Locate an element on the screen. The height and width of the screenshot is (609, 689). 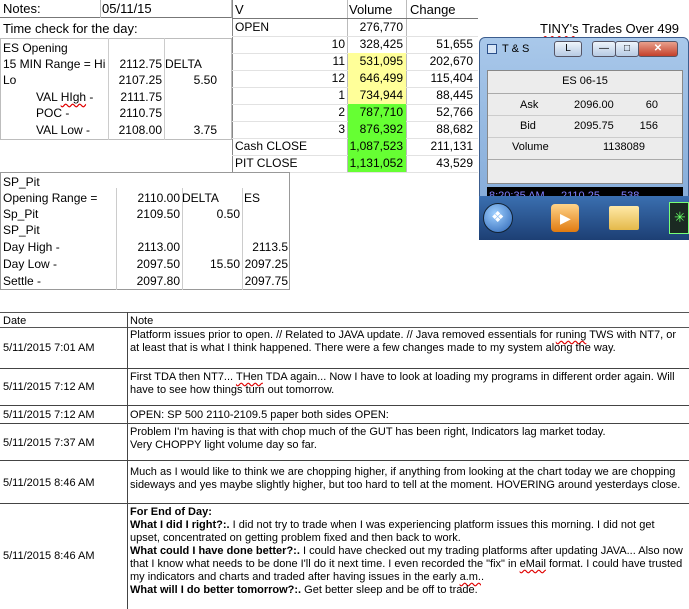
opening-range-label: Opening Range = is located at coordinates (50, 198).